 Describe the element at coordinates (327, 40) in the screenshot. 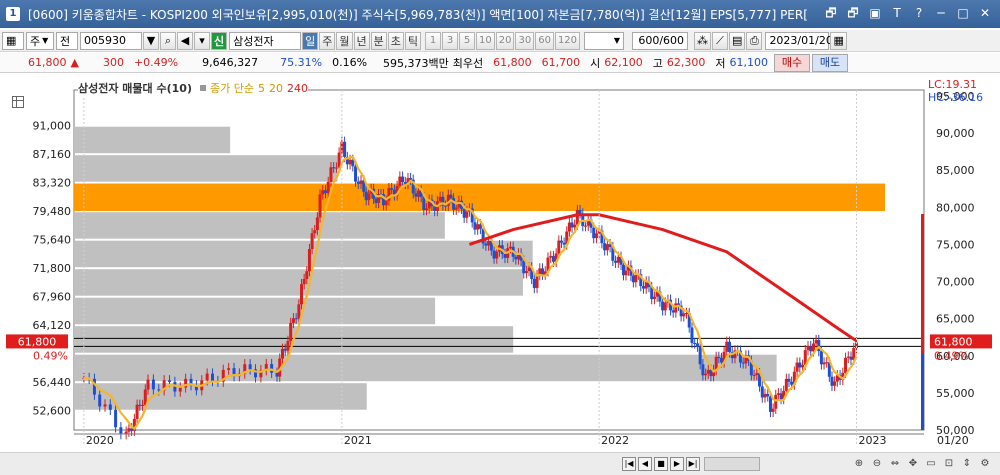

I see `period-week-button: 주` at that location.